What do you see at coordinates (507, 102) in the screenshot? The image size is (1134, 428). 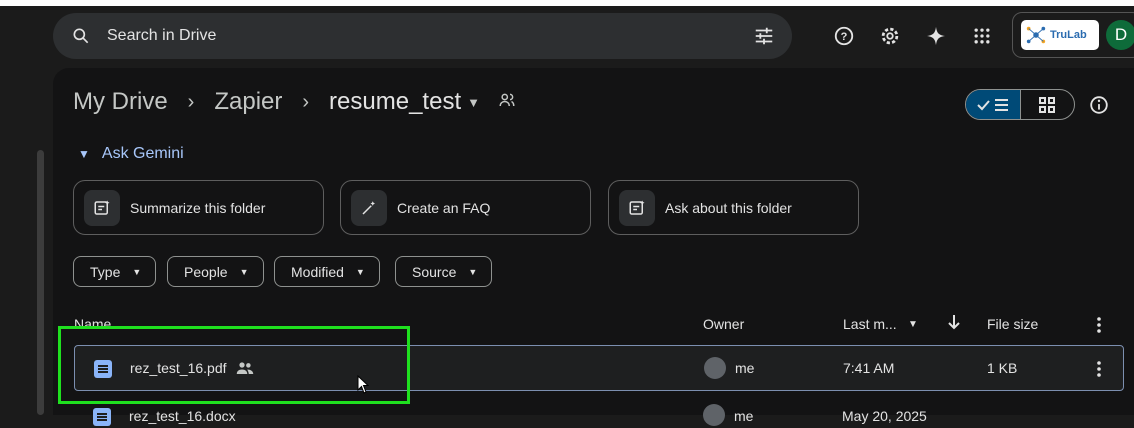 I see `shared-folder-icon` at bounding box center [507, 102].